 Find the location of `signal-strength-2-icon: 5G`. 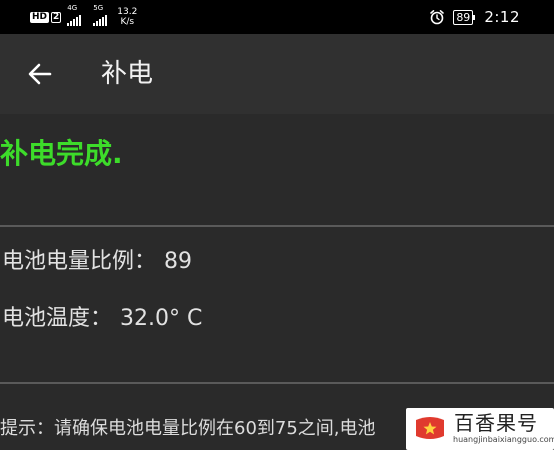

signal-strength-2-icon: 5G is located at coordinates (100, 15).